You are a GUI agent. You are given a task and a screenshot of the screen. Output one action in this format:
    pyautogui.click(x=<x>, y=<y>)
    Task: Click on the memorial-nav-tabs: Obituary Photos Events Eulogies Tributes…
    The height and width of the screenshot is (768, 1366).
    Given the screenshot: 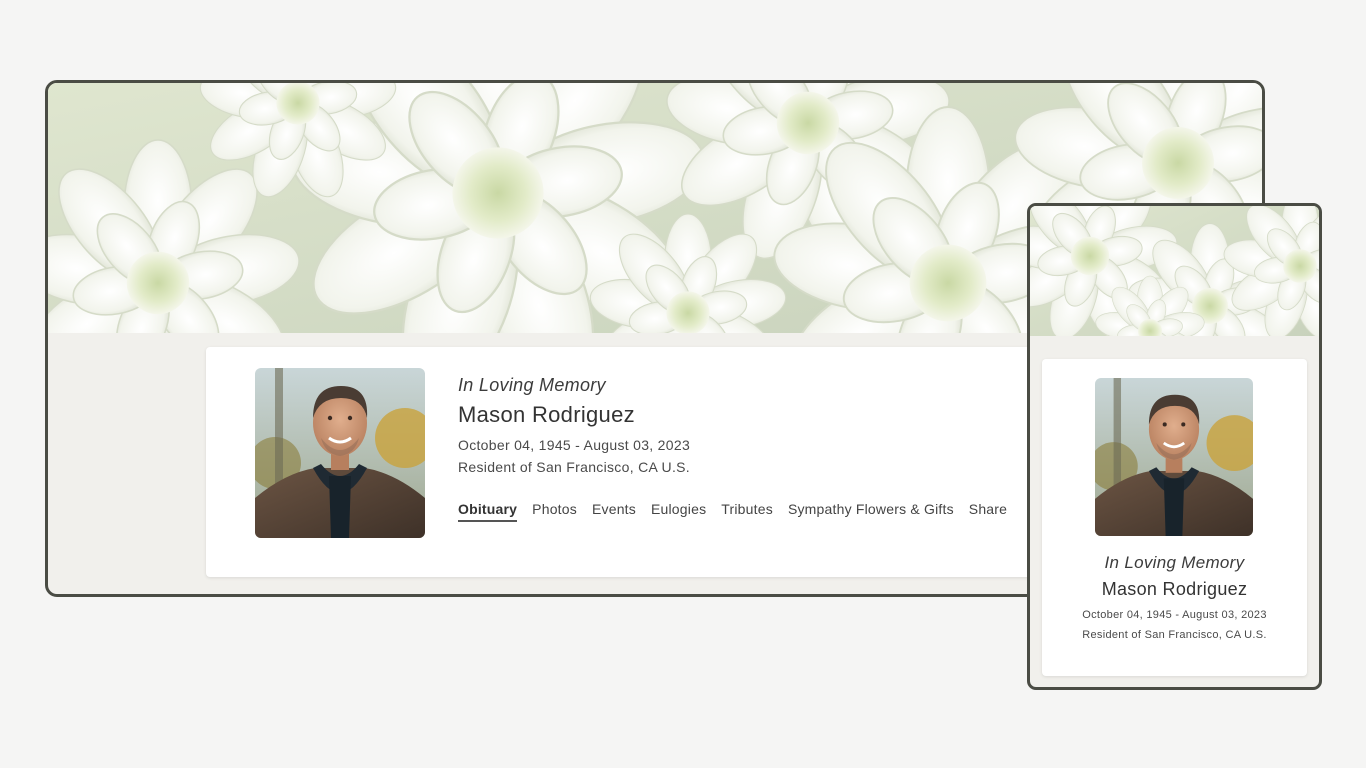 What is the action you would take?
    pyautogui.click(x=732, y=511)
    